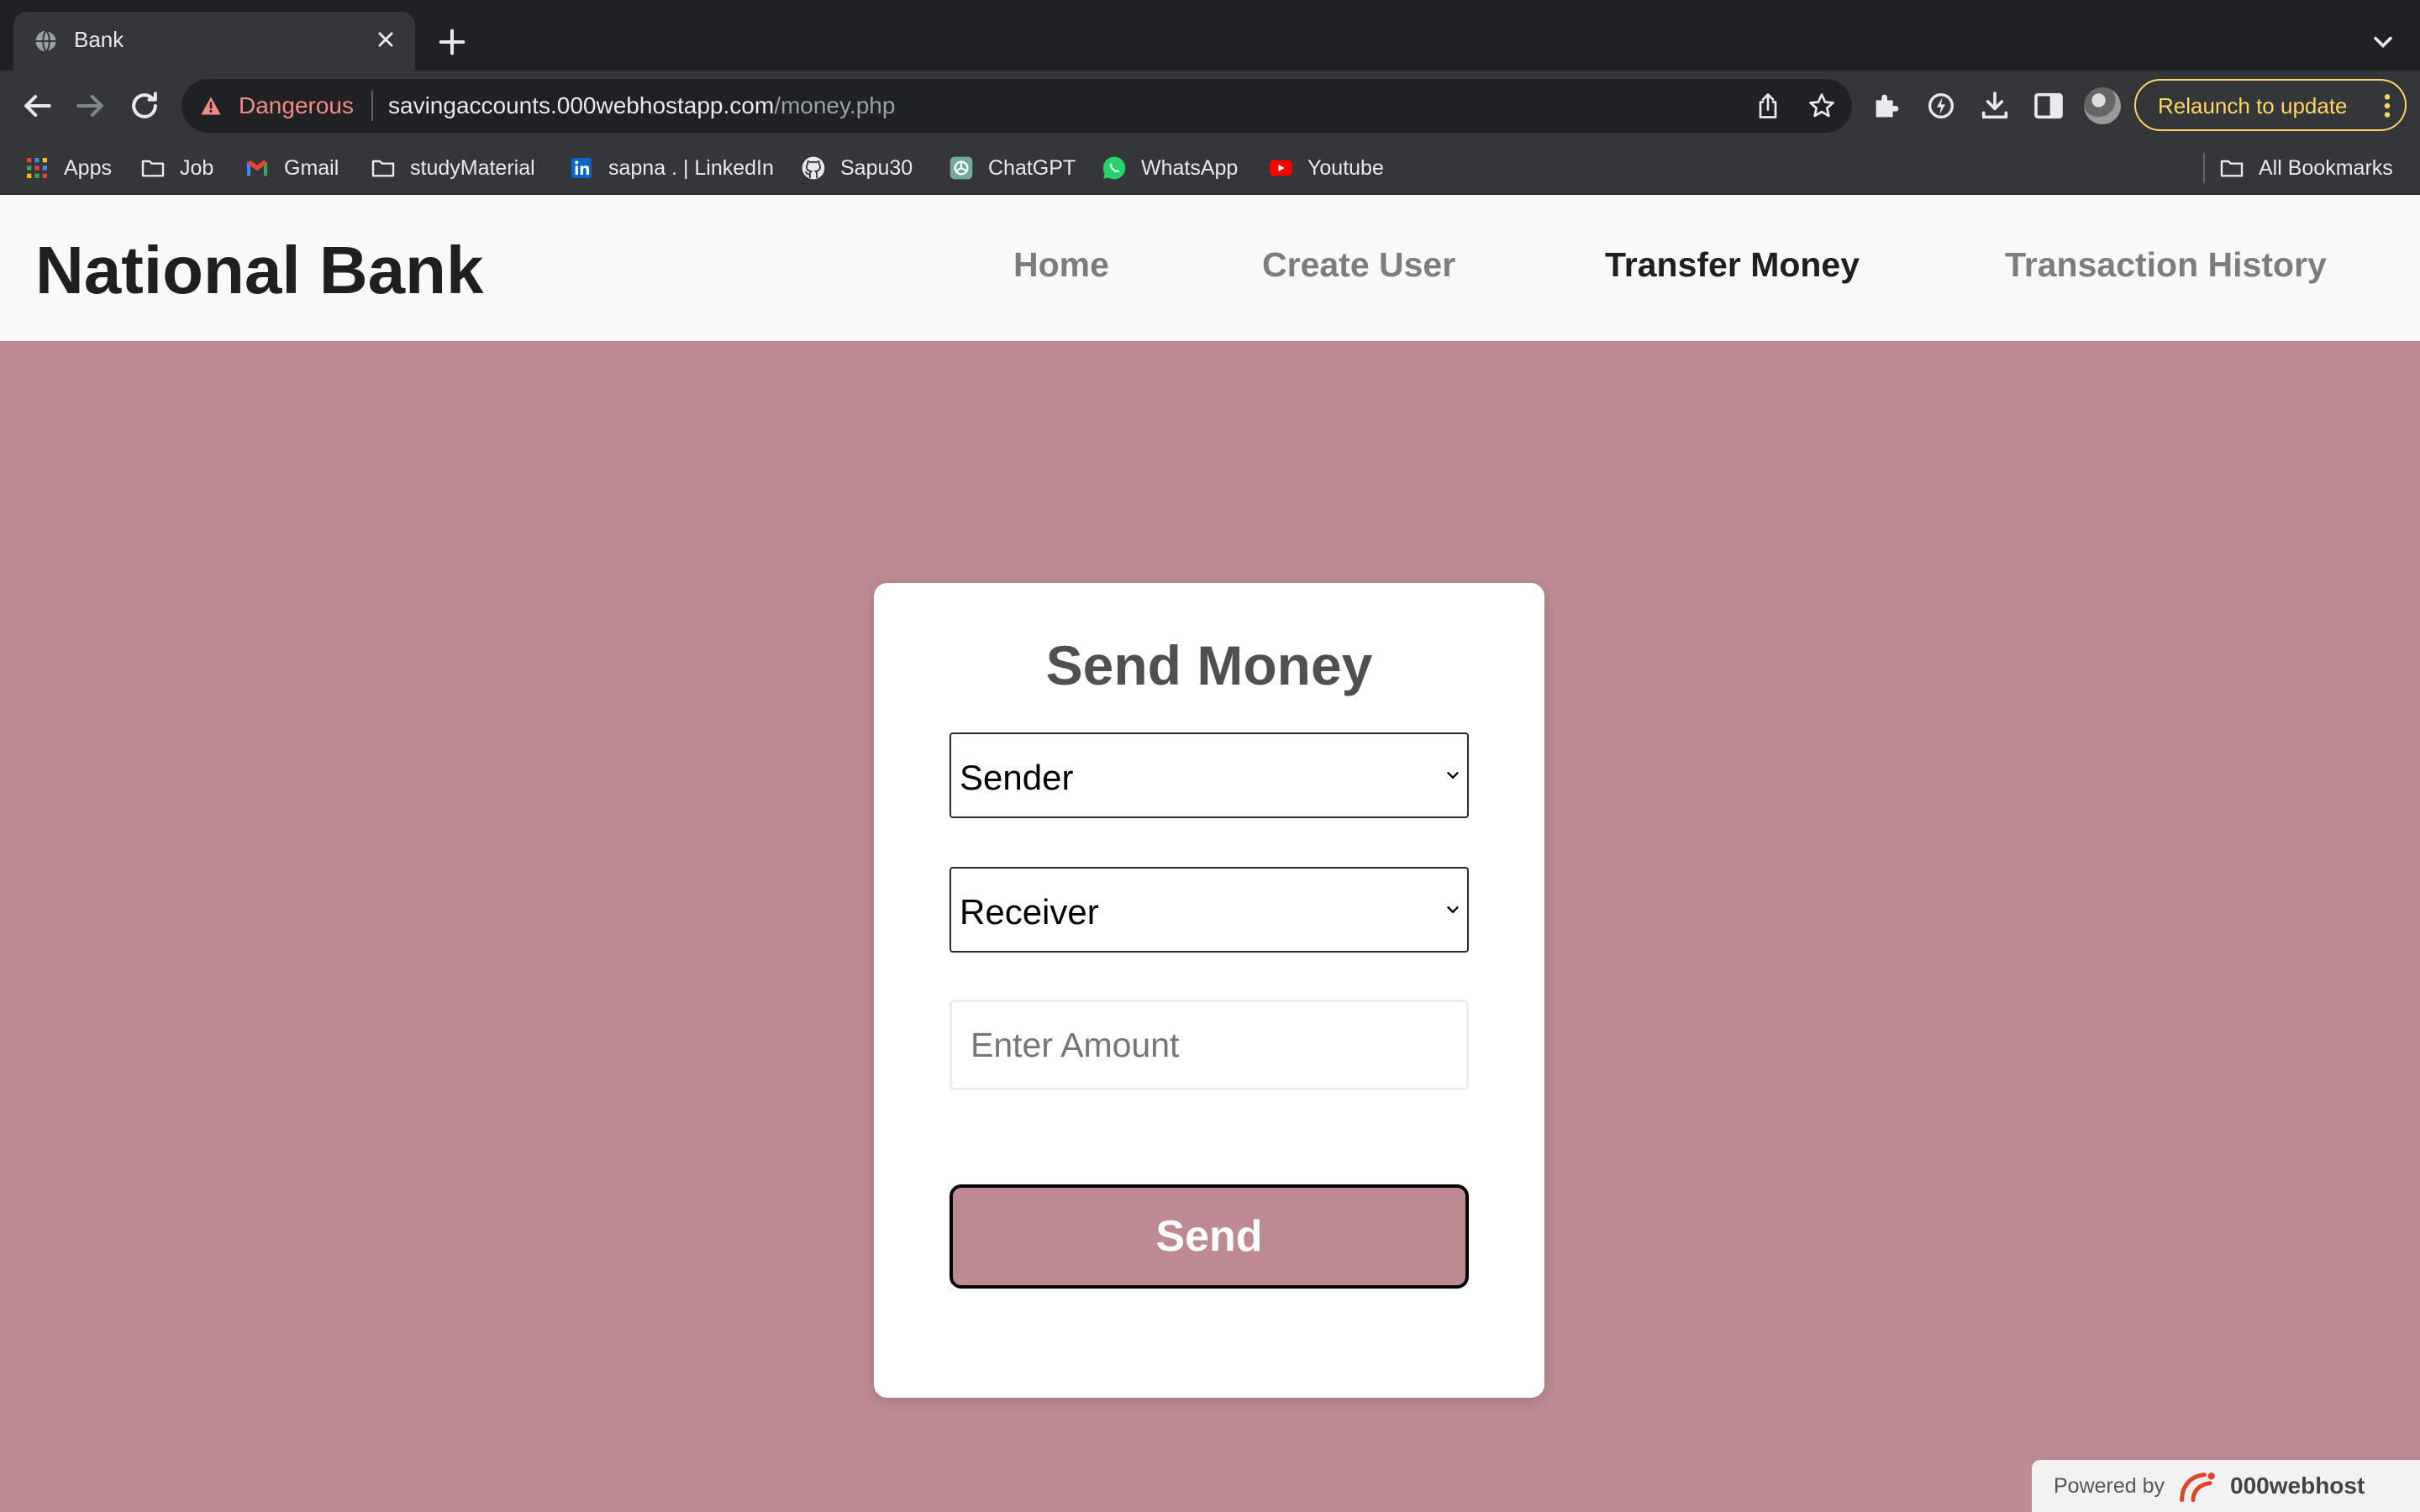 This screenshot has height=1512, width=2420. Describe the element at coordinates (1032, 167) in the screenshot. I see `bookmark-label: ChatGPT` at that location.